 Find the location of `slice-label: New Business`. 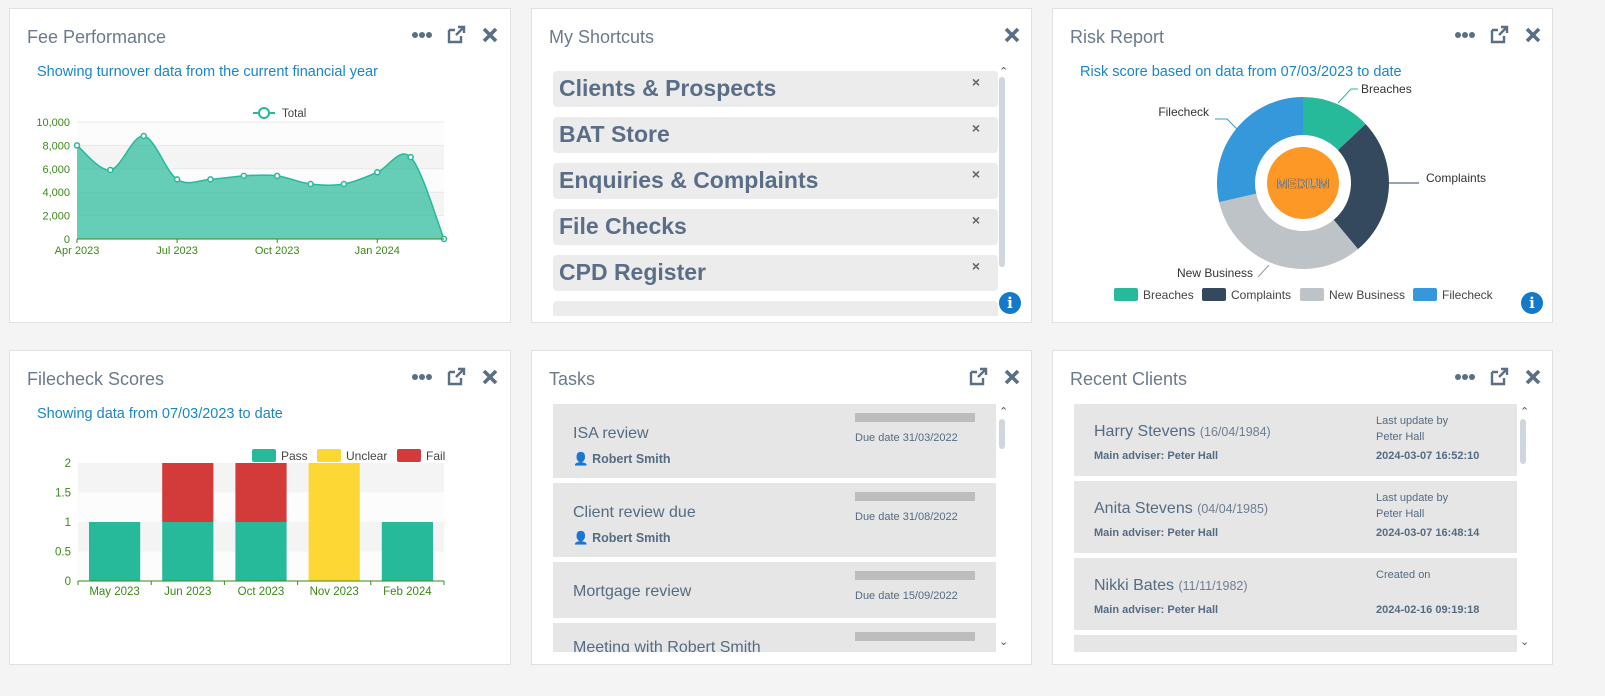

slice-label: New Business is located at coordinates (1215, 273).